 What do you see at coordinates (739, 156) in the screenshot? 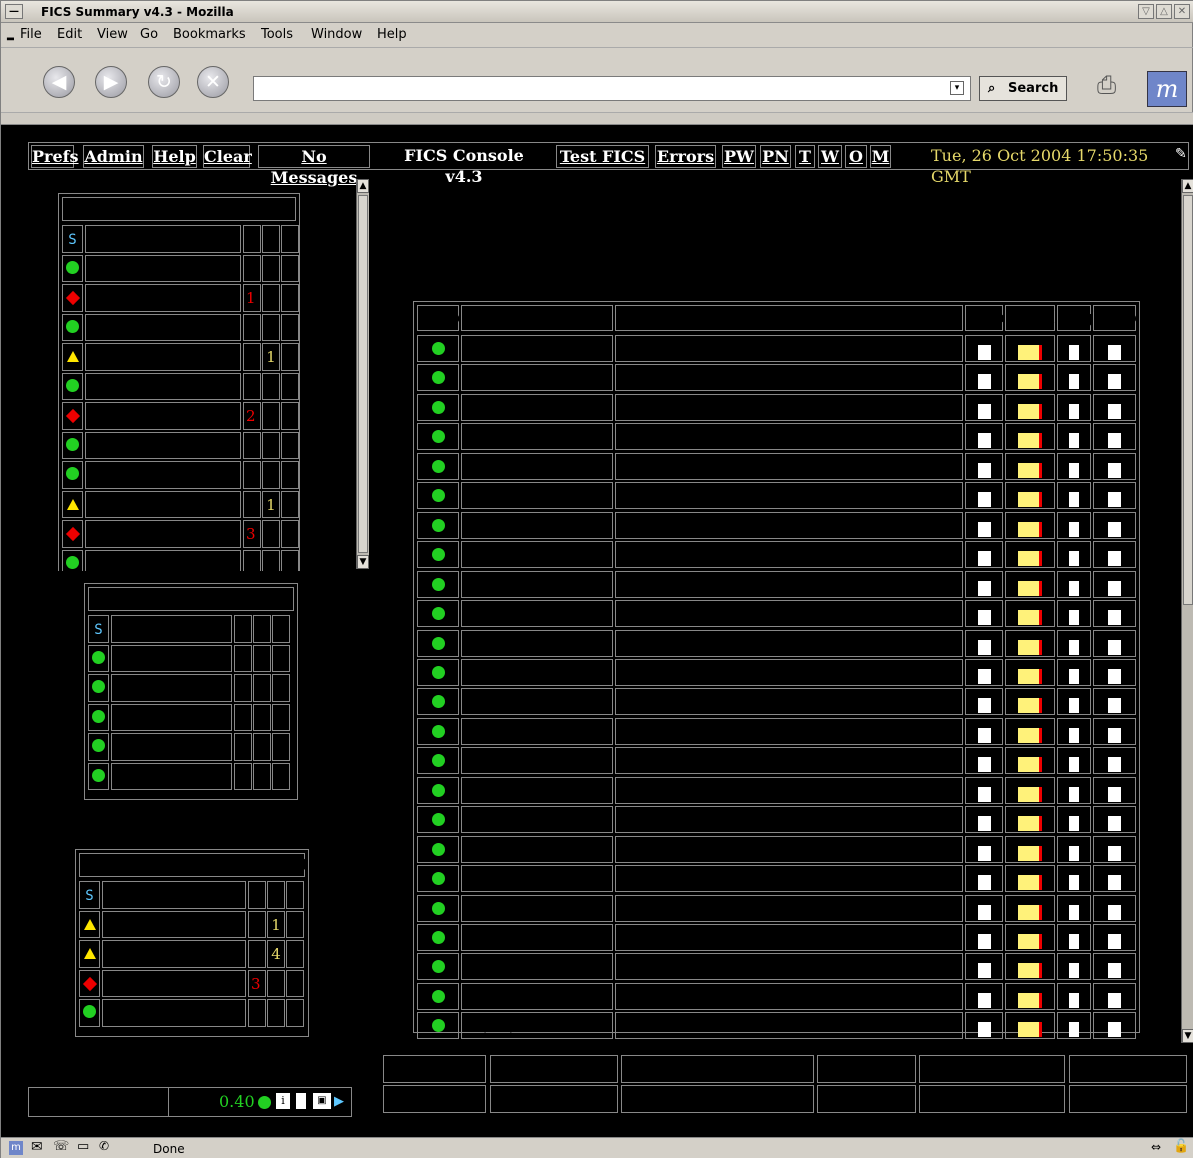
I see `nav-pw: PW` at bounding box center [739, 156].